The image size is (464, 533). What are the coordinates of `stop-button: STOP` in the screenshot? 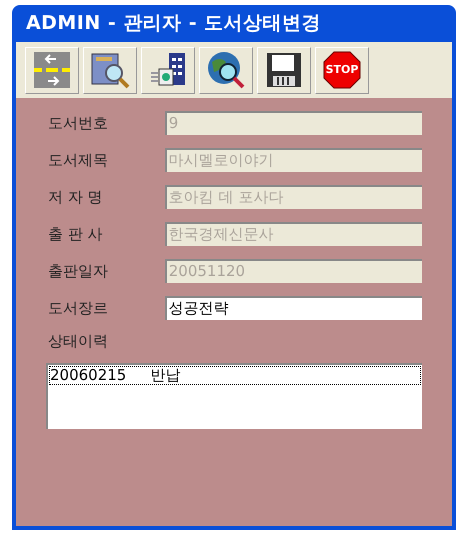 It's located at (342, 70).